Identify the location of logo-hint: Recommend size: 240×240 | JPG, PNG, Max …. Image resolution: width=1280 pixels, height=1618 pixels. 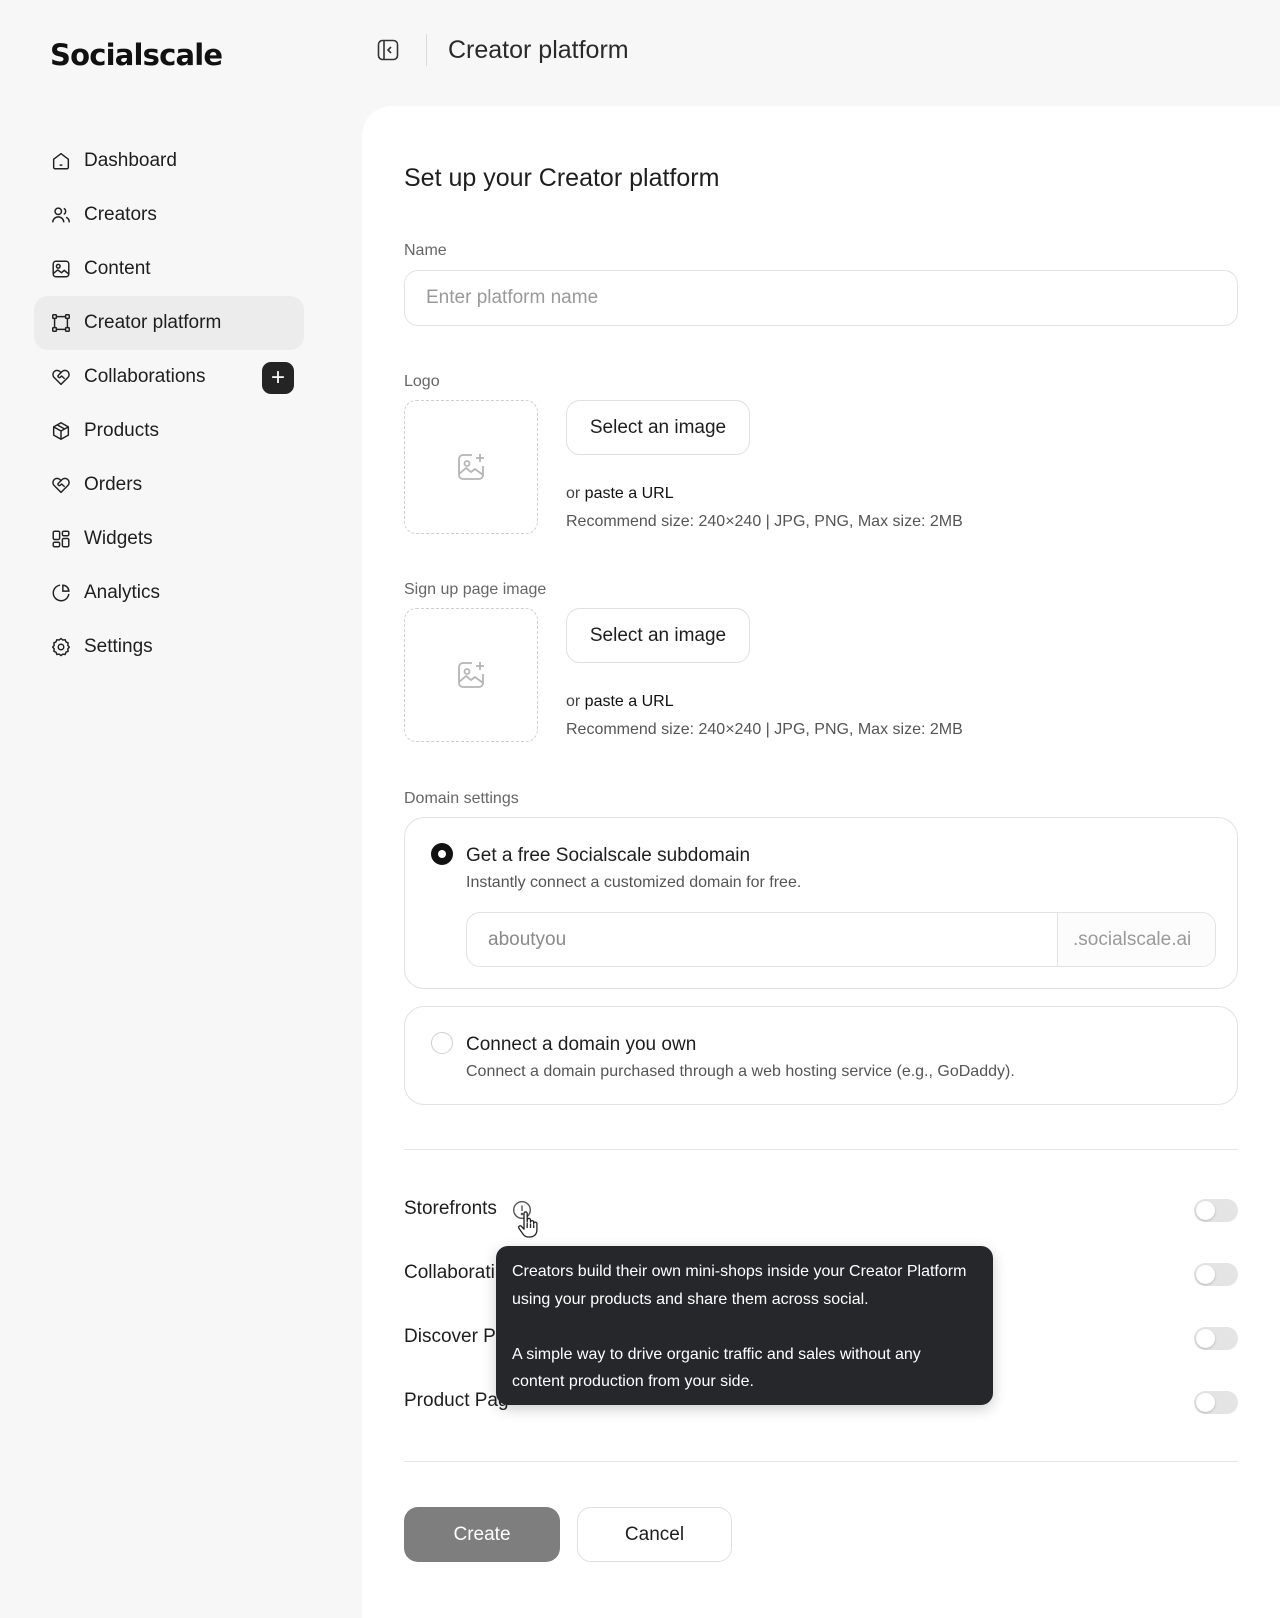
(764, 521).